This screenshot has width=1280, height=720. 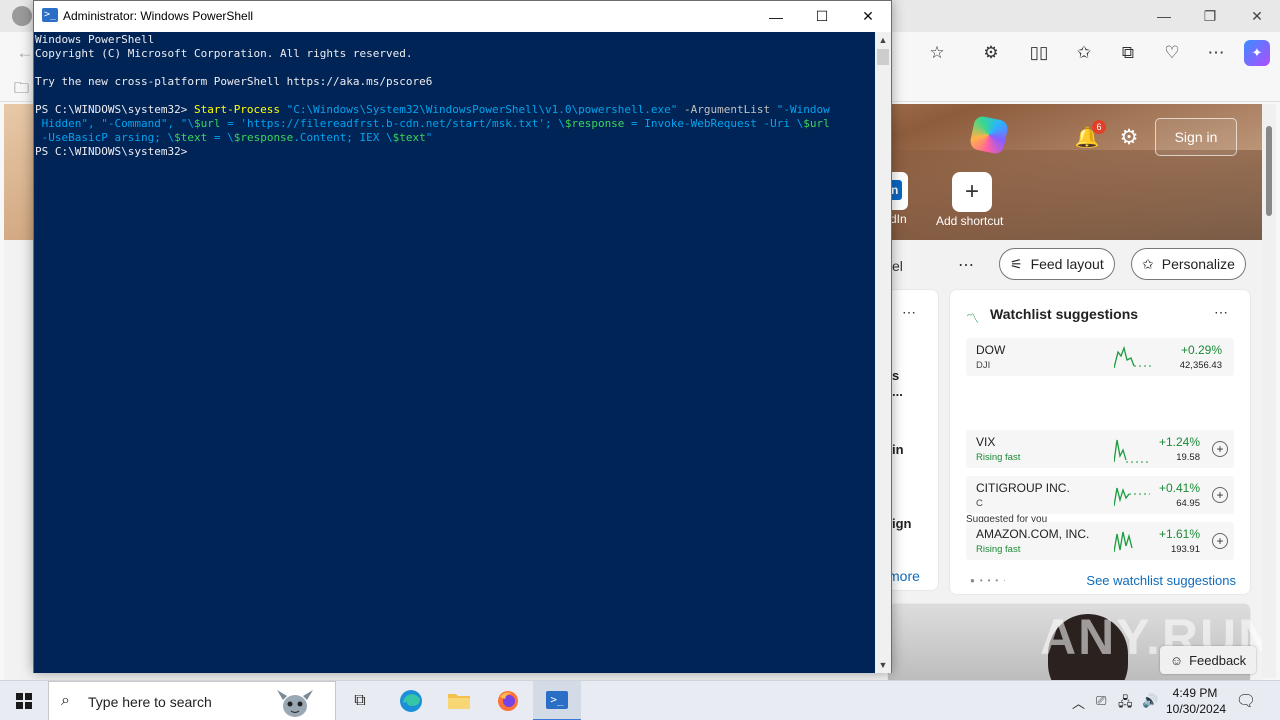 I want to click on card-more-icon: ⋯, so click(x=909, y=312).